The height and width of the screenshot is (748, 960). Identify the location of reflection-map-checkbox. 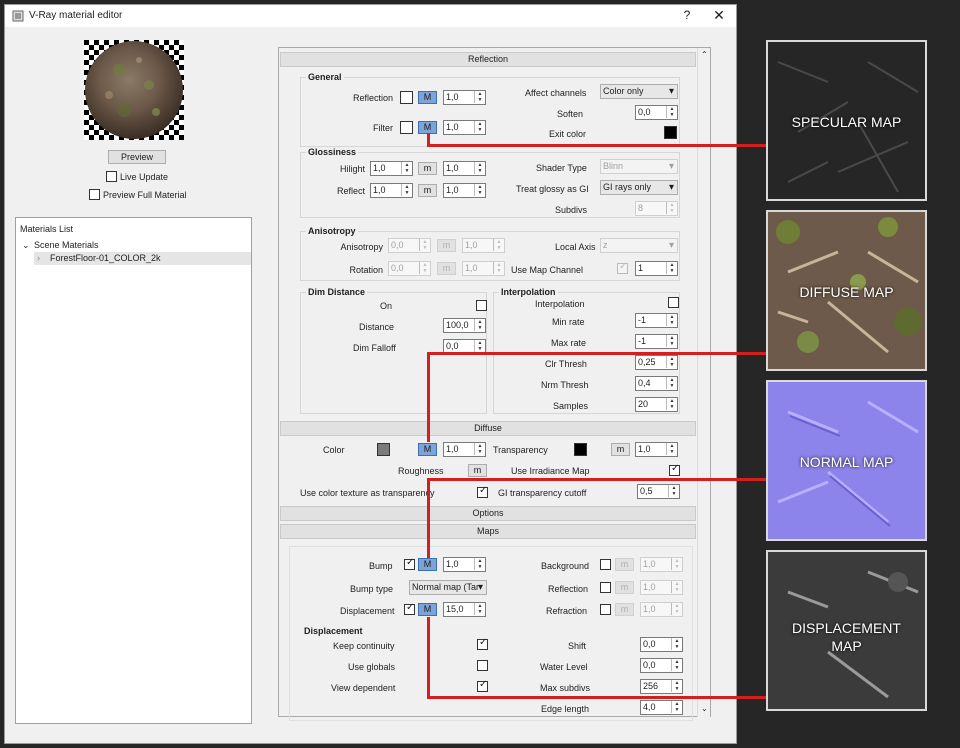
(605, 587).